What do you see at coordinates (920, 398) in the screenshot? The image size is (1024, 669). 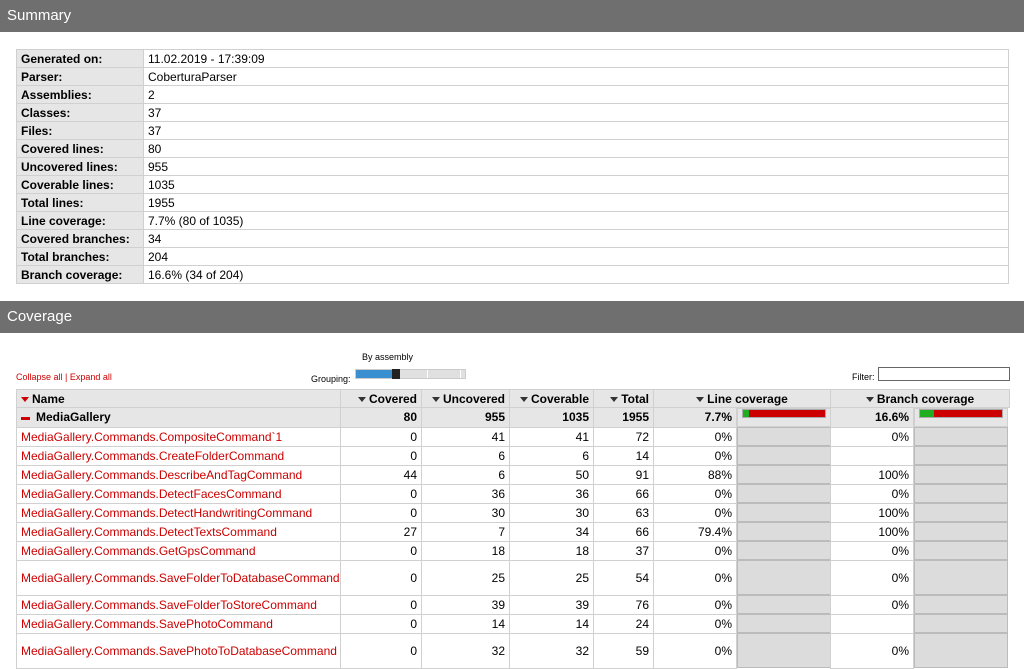 I see `column-header-branch-coverage: Branch coverage` at bounding box center [920, 398].